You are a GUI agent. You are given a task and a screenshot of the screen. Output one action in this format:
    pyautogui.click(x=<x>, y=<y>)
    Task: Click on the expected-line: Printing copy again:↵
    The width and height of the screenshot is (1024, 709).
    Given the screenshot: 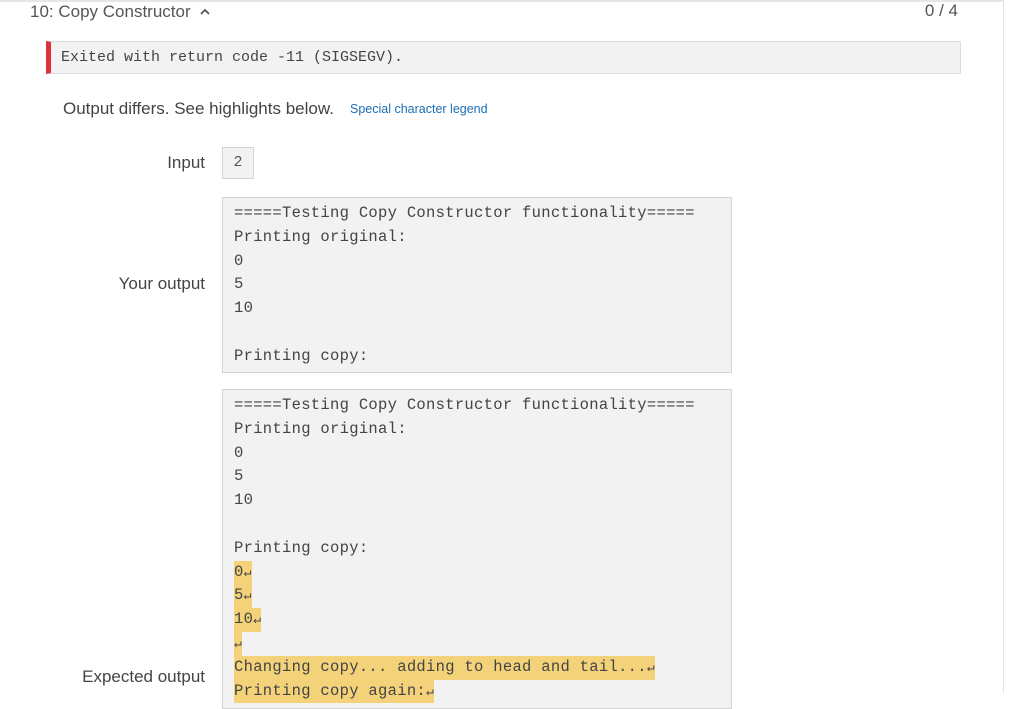 What is the action you would take?
    pyautogui.click(x=464, y=691)
    